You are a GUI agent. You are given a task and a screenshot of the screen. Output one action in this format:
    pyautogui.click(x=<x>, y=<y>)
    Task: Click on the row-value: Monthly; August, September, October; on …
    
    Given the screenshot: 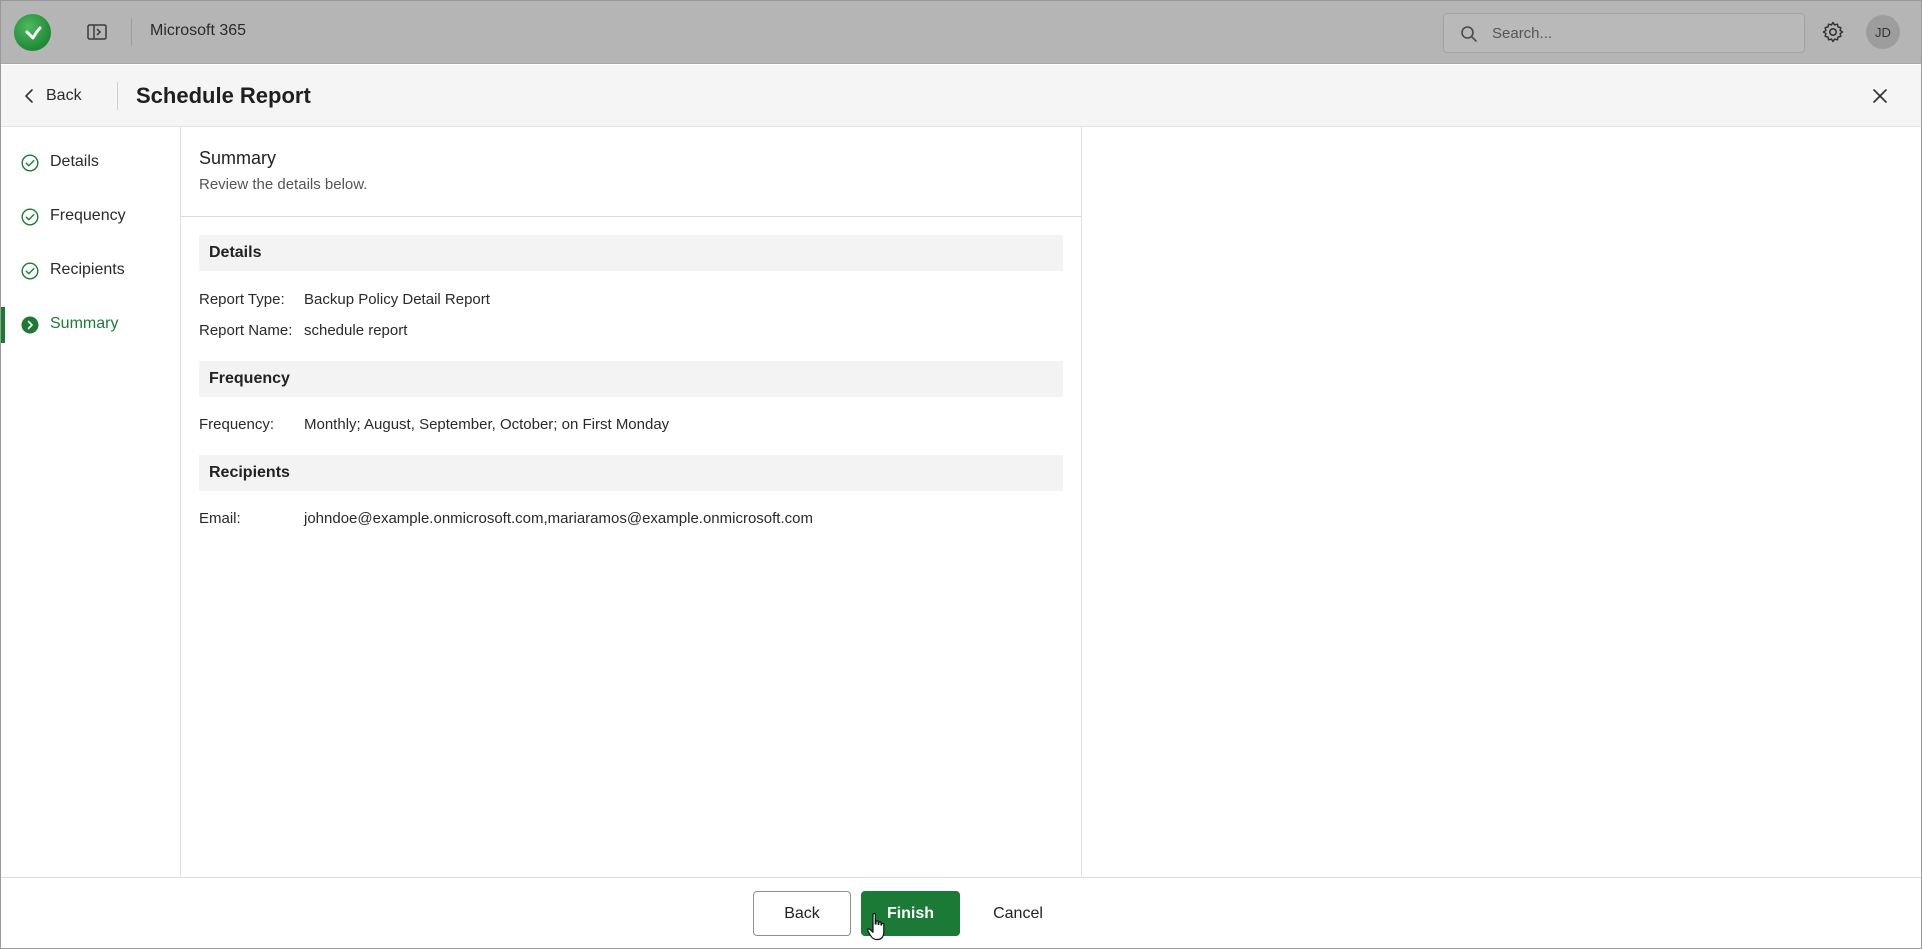 What is the action you would take?
    pyautogui.click(x=487, y=424)
    